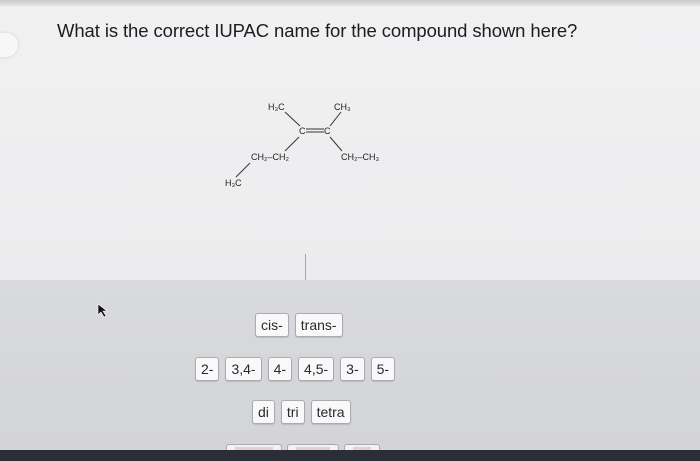  I want to click on bond-h3c-c, so click(292, 119).